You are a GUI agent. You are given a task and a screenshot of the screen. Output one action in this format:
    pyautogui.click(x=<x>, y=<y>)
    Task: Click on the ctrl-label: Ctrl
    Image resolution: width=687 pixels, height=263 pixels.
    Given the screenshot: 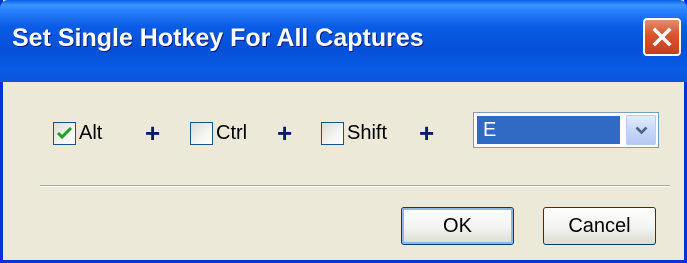 What is the action you would take?
    pyautogui.click(x=232, y=132)
    